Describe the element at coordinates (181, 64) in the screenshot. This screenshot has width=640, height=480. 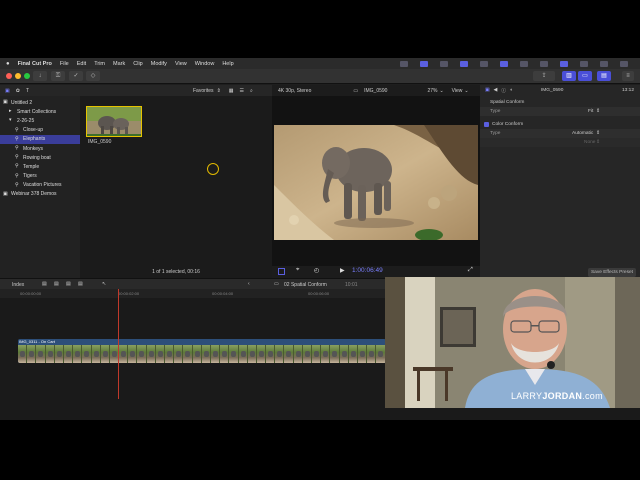
I see `menu-item-view: View` at that location.